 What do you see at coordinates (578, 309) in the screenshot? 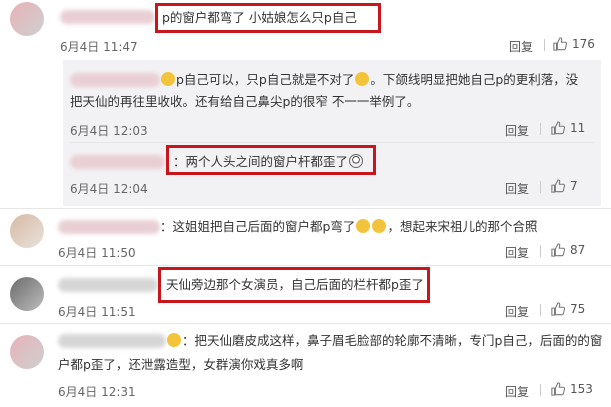
I see `like-count: 75` at bounding box center [578, 309].